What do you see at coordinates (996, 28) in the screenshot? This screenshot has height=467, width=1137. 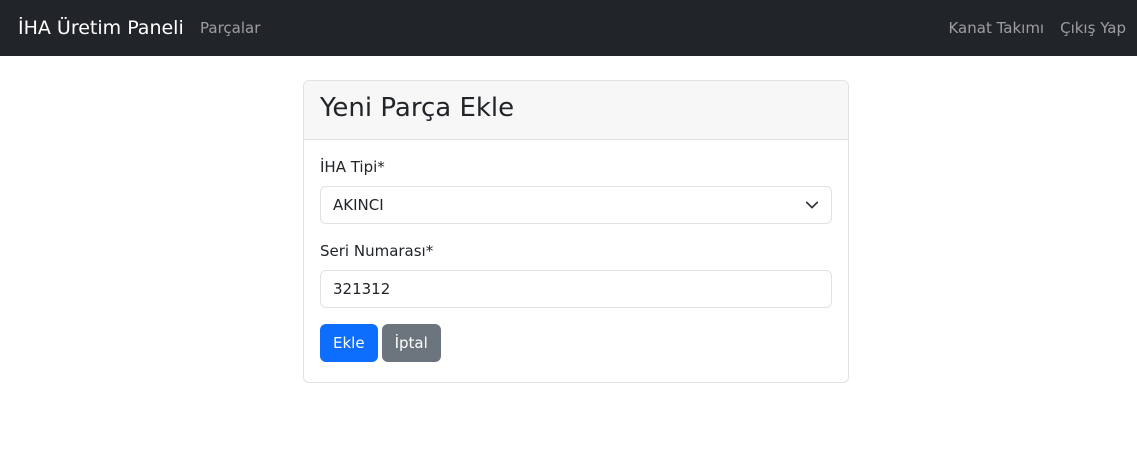 I see `nav-link-team: Kanat Takımı` at bounding box center [996, 28].